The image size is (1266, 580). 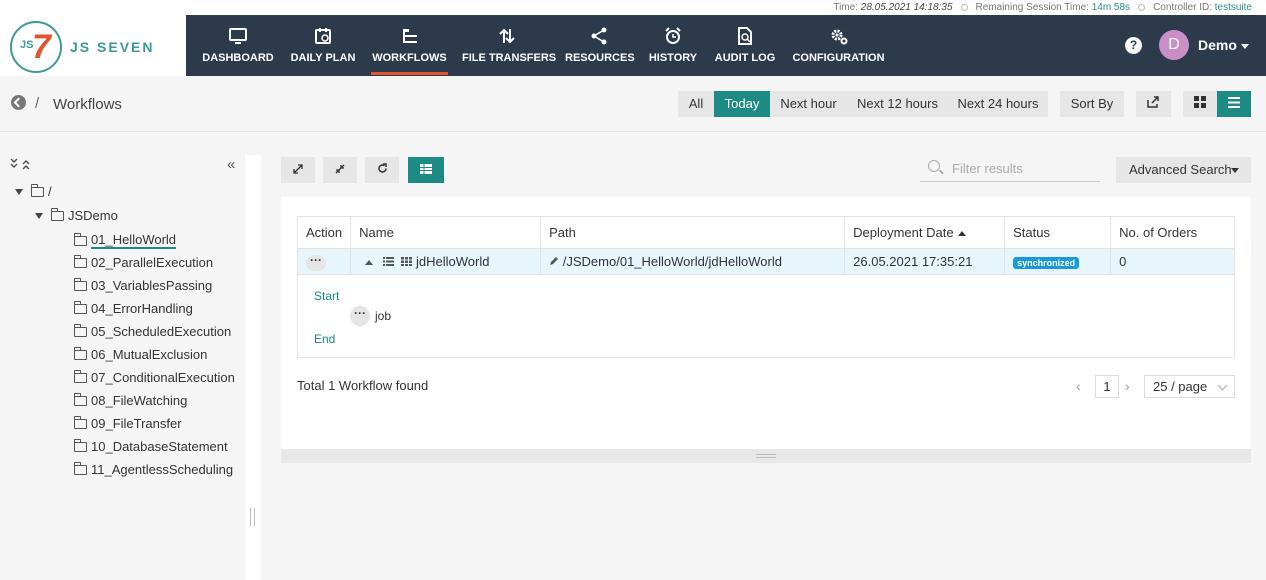 What do you see at coordinates (1133, 45) in the screenshot?
I see `help-icon: ?` at bounding box center [1133, 45].